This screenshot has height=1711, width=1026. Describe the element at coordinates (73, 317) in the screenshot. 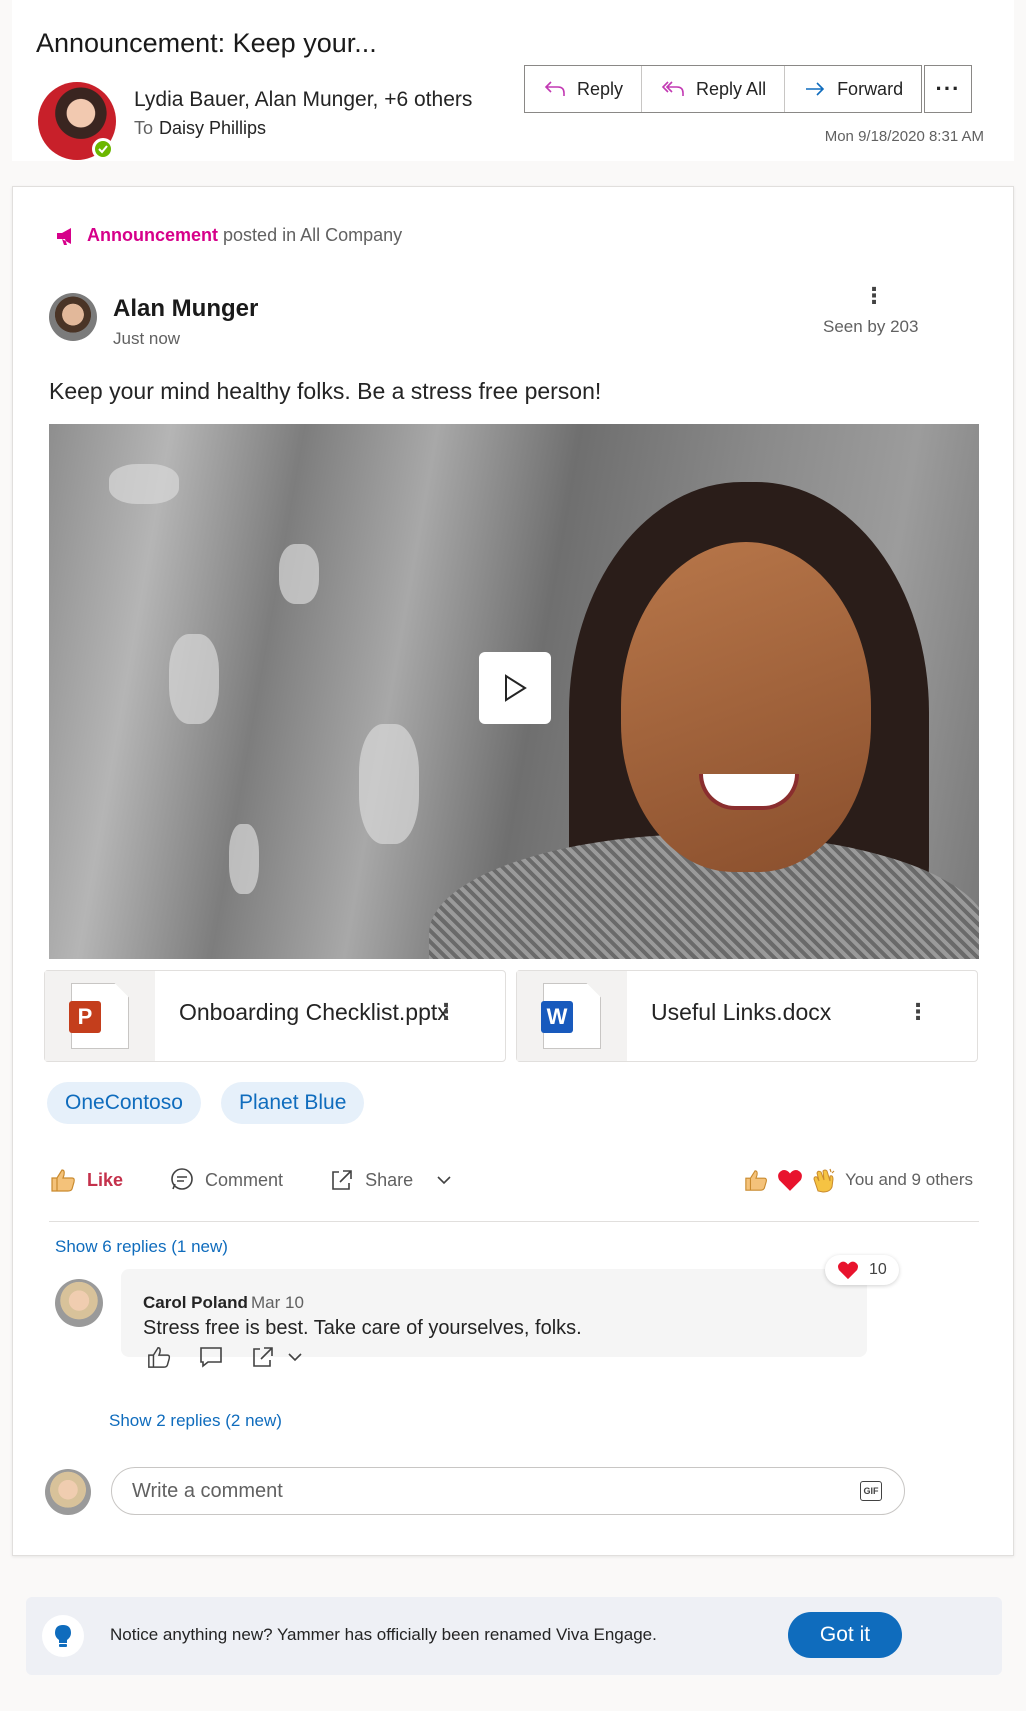

I see `author-avatar` at that location.